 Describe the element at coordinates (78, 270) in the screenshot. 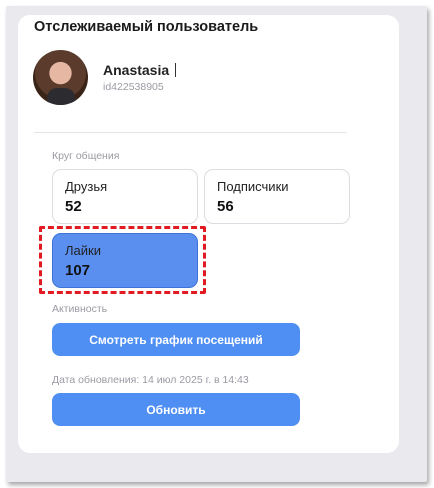

I see `stat-likes-value: 107` at that location.